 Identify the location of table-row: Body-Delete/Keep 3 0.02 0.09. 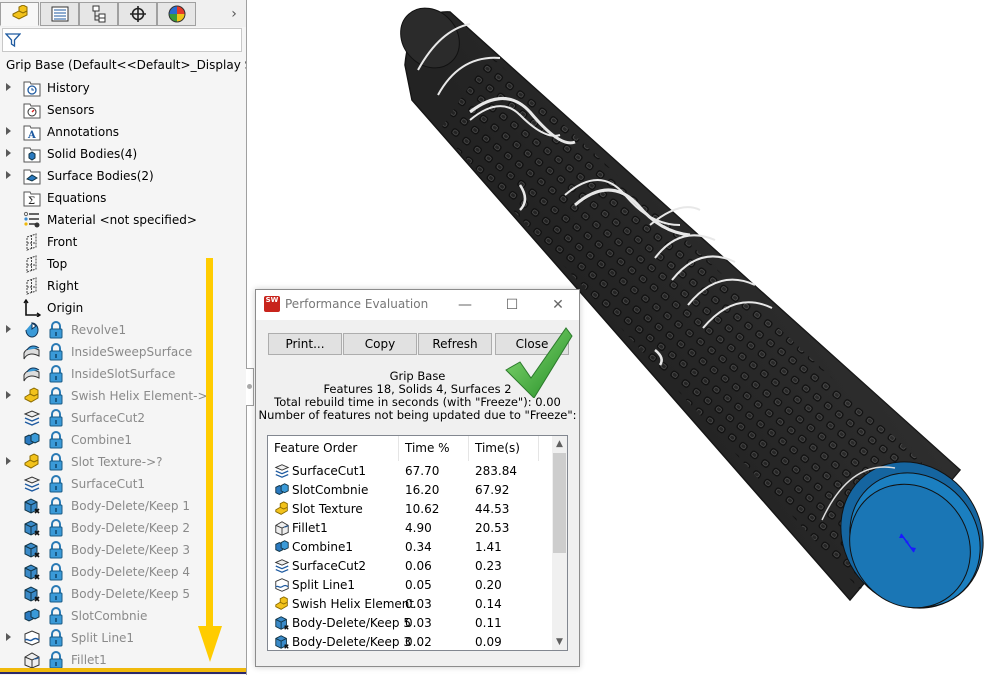
(410, 641).